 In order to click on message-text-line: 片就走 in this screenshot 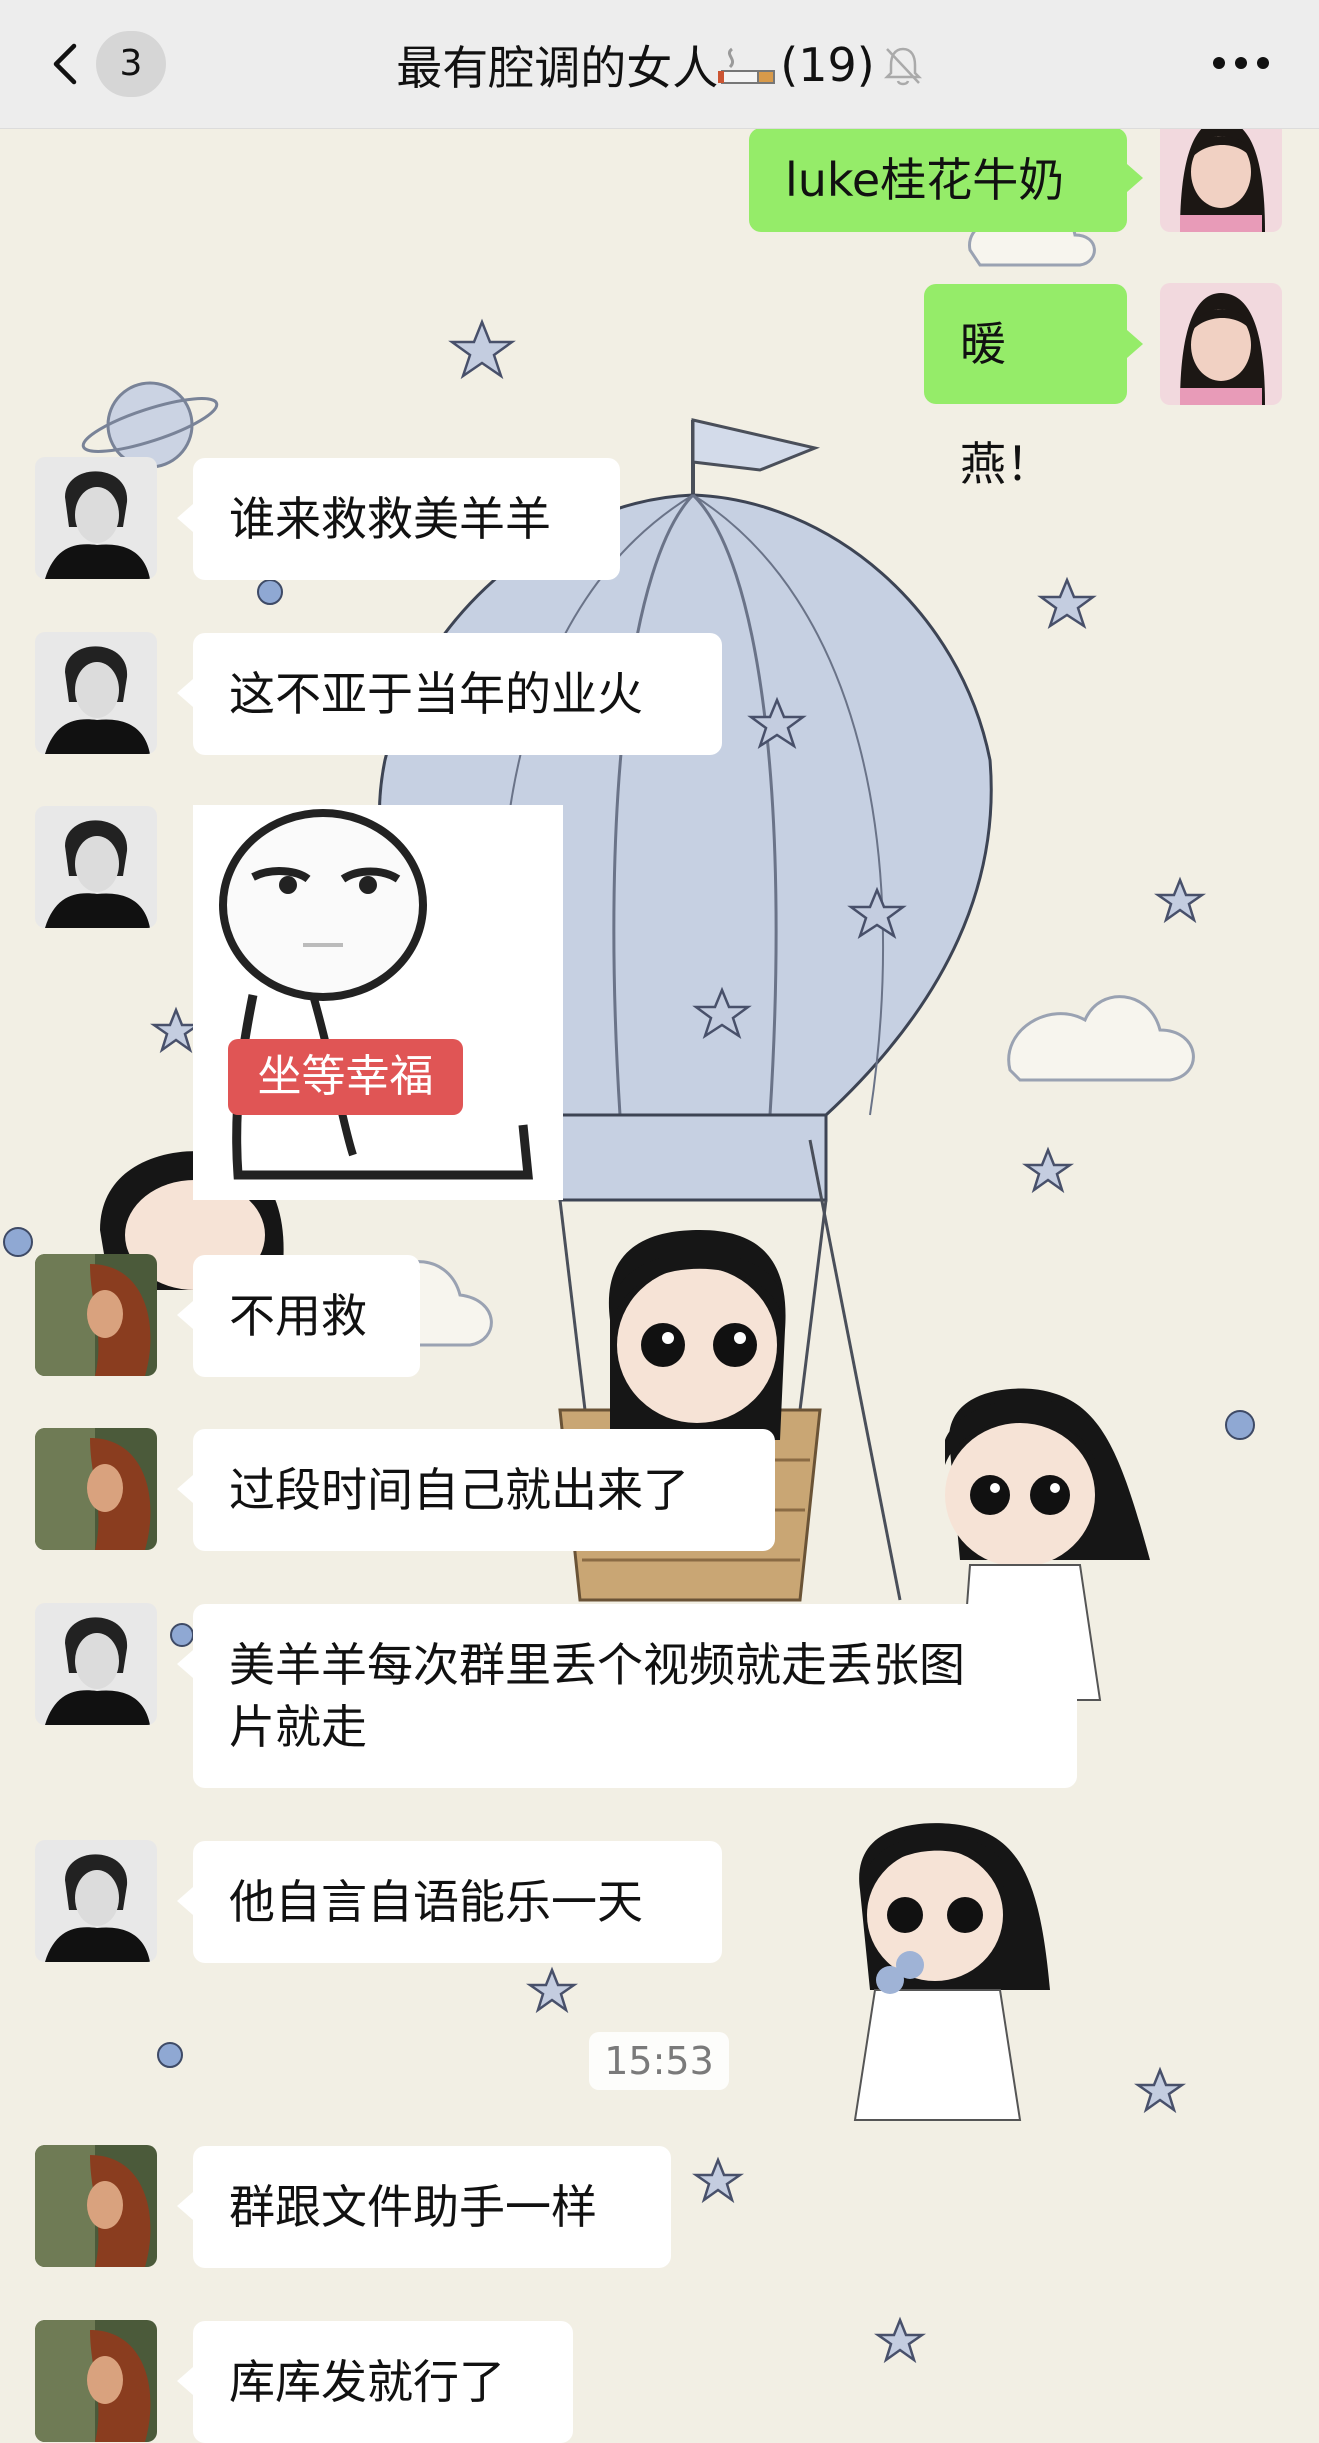, I will do `click(298, 1727)`.